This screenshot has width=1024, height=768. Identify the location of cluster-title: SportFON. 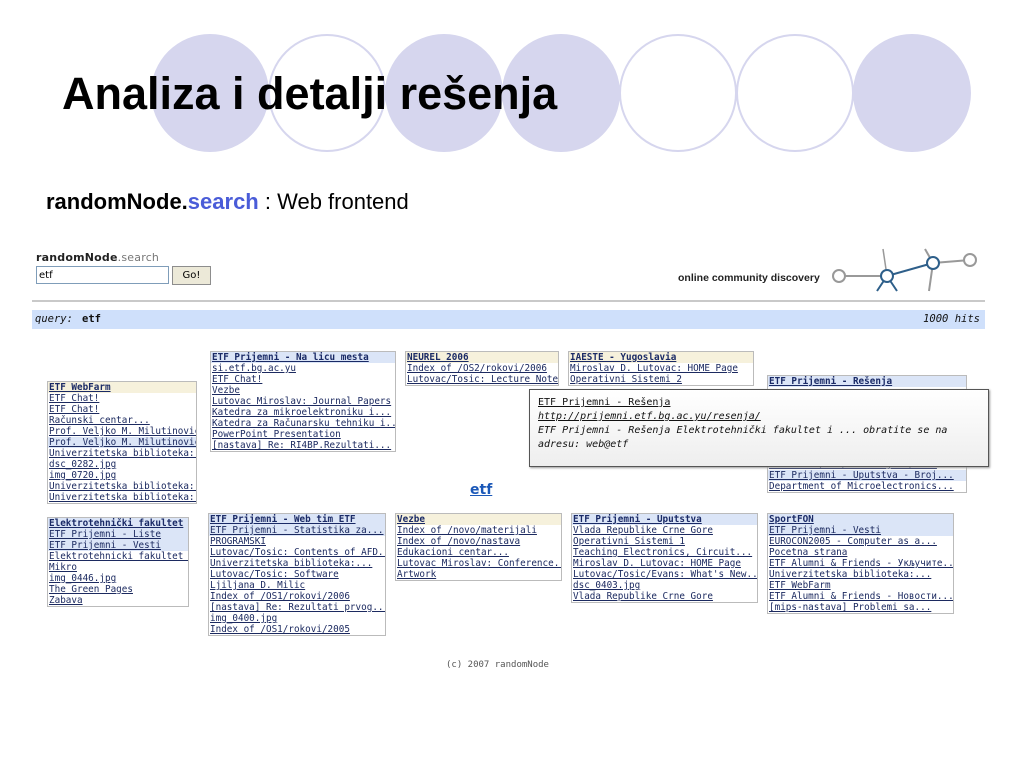
(860, 519).